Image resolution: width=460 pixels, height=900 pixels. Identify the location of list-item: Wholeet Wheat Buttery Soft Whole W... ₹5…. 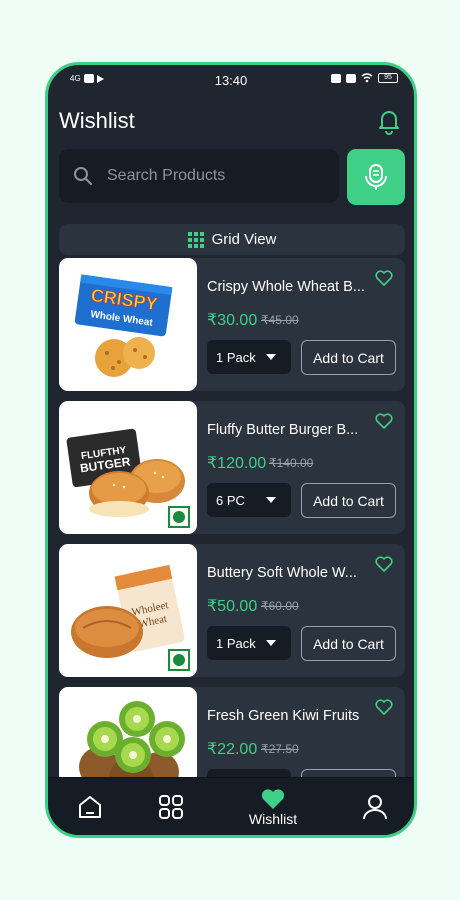
(232, 610).